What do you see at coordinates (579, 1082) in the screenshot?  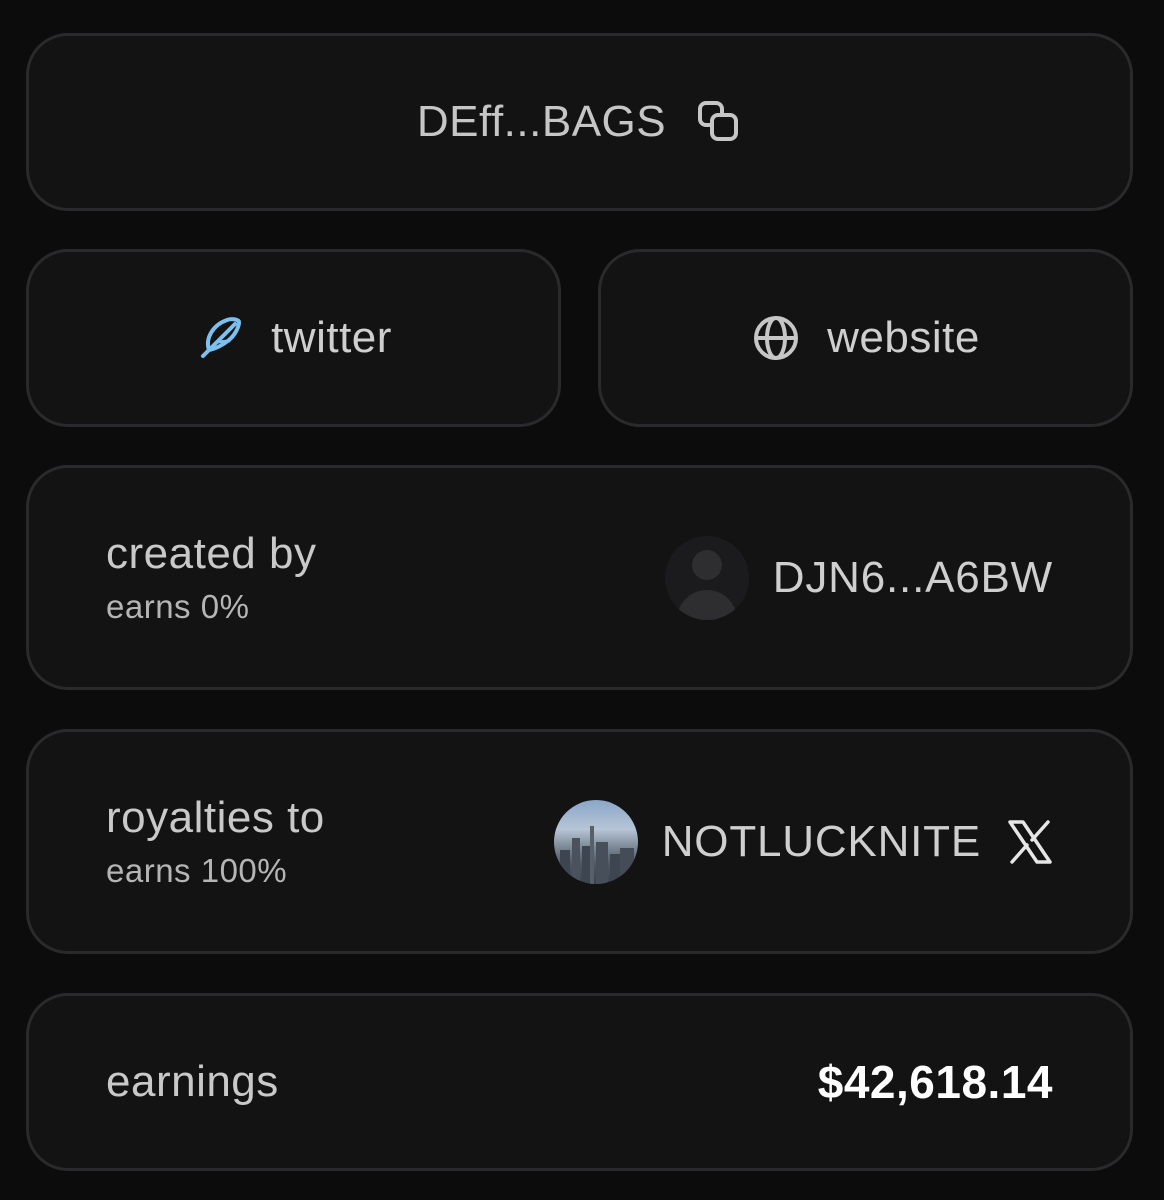 I see `earnings-card: earnings $42,618.14` at bounding box center [579, 1082].